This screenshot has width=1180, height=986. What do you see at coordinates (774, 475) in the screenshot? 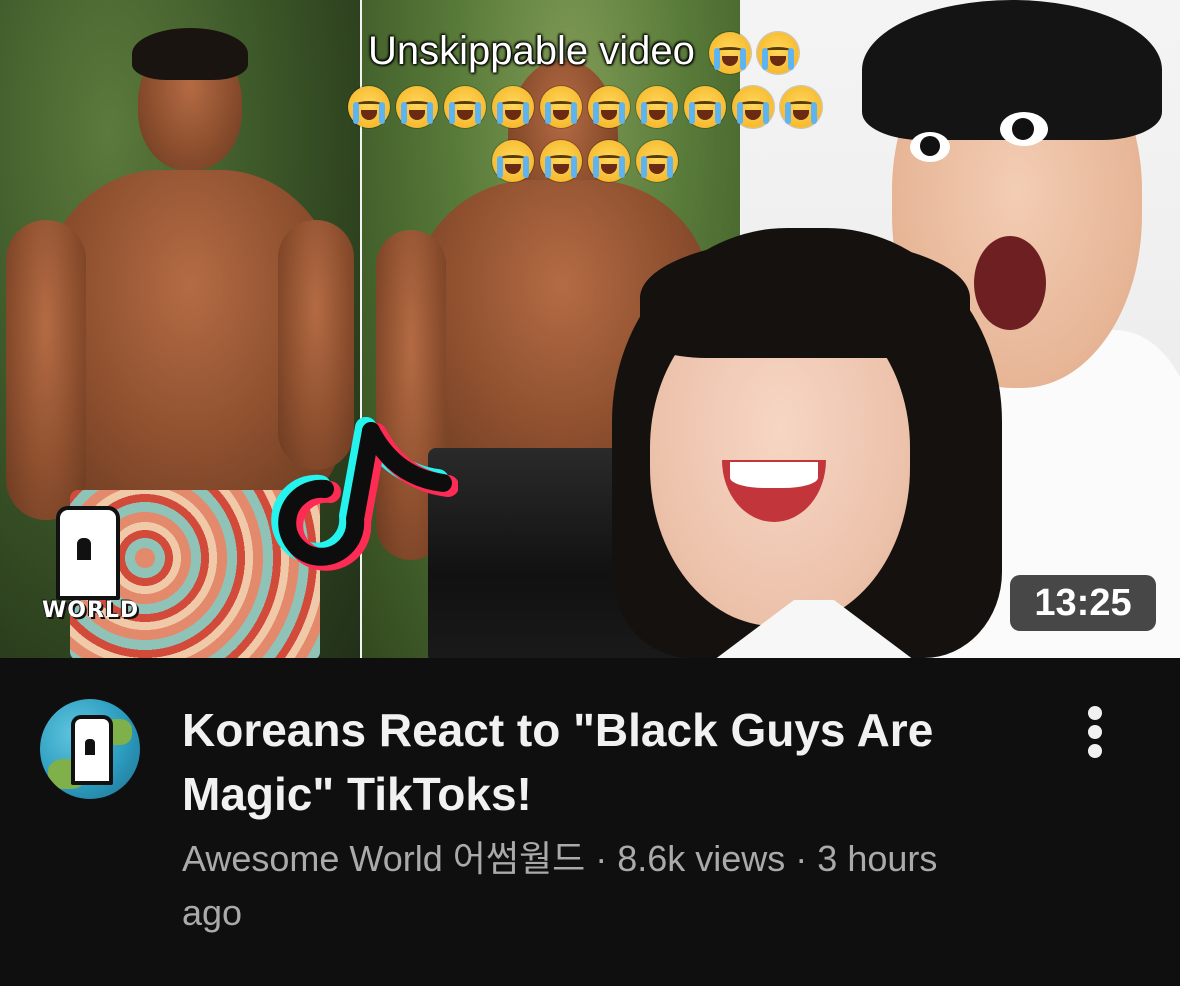
I see `teeth` at bounding box center [774, 475].